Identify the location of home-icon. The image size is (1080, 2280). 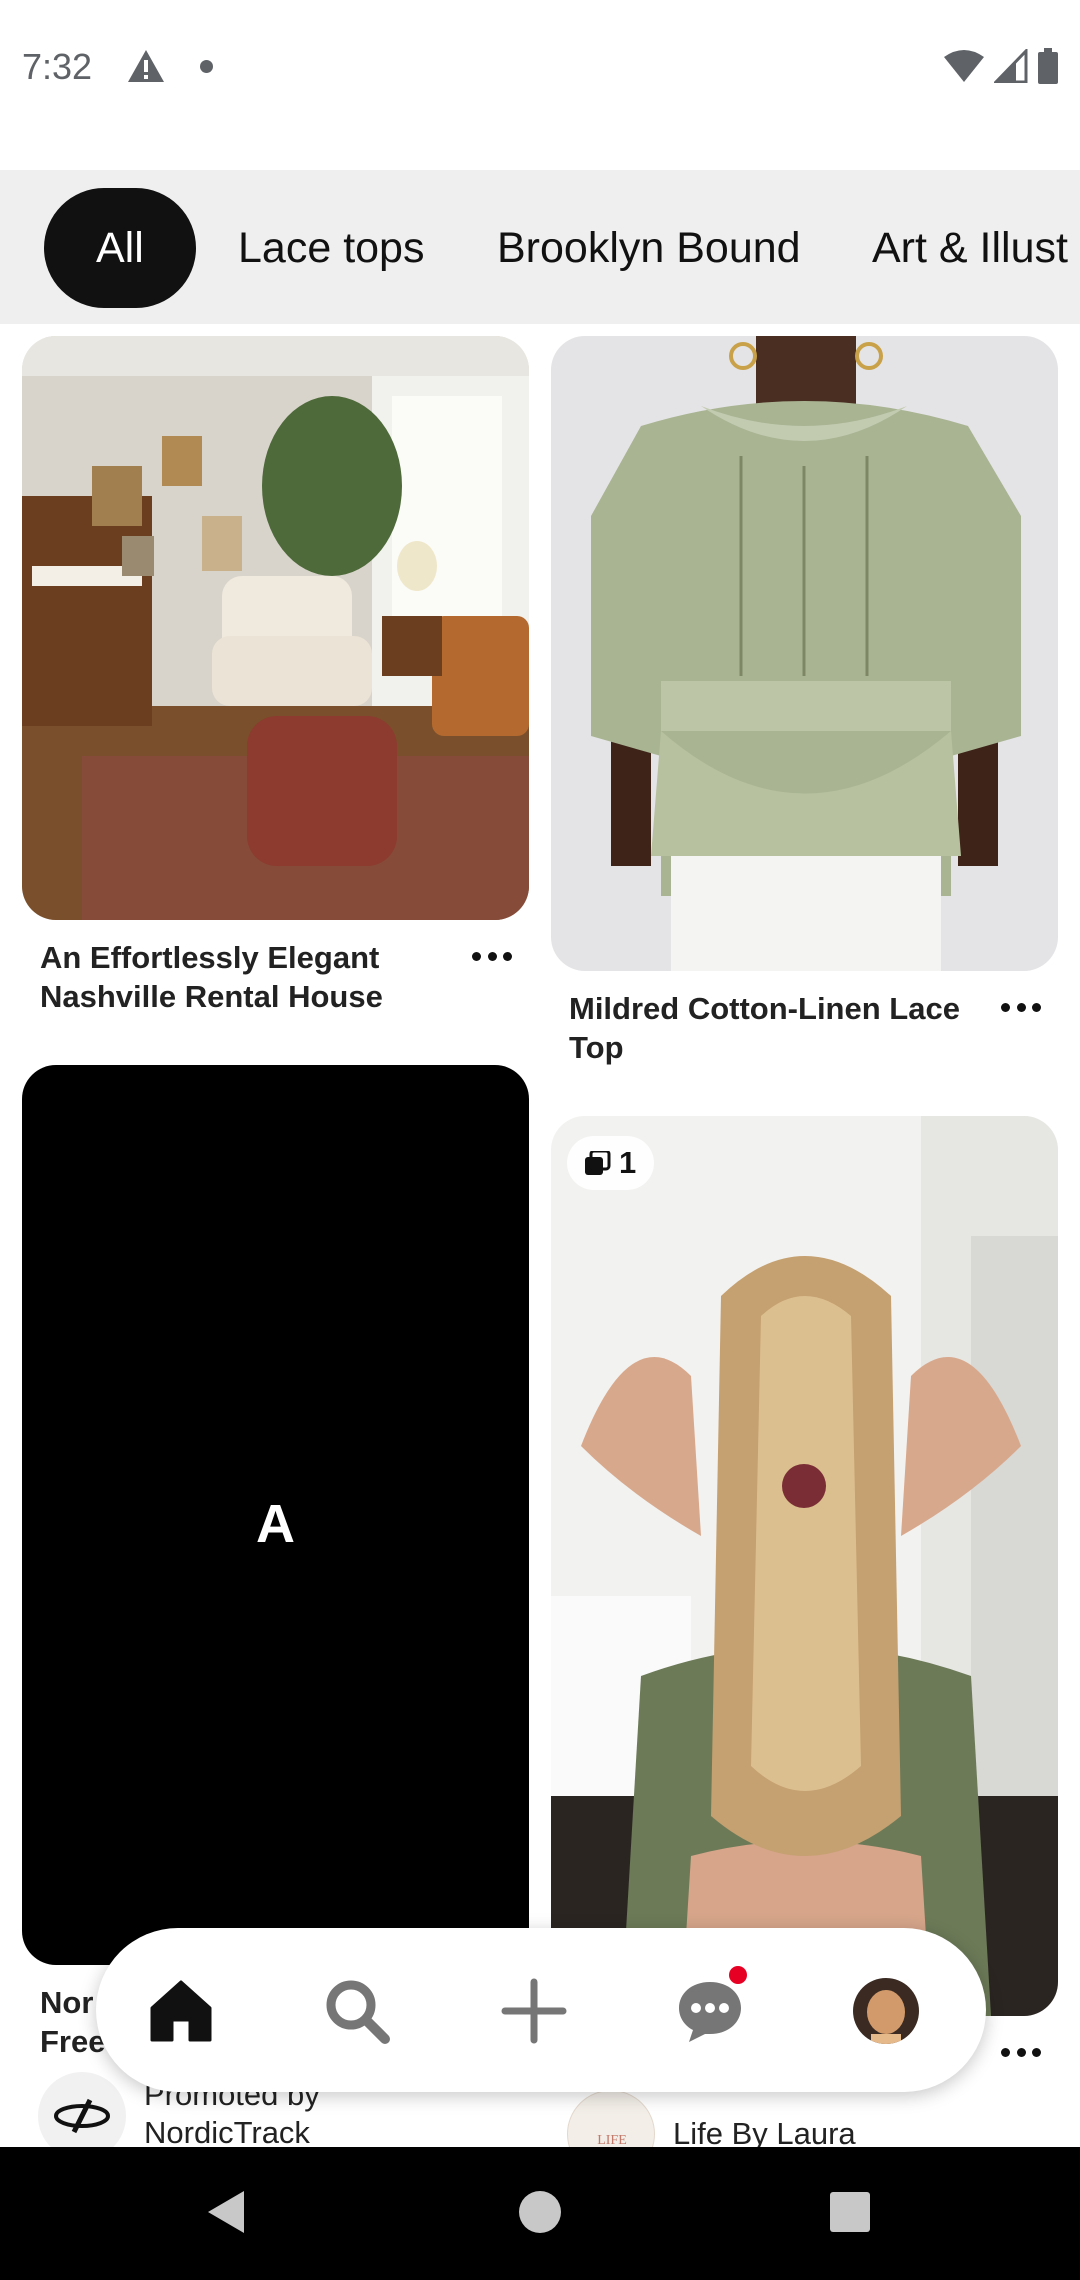
(181, 2011).